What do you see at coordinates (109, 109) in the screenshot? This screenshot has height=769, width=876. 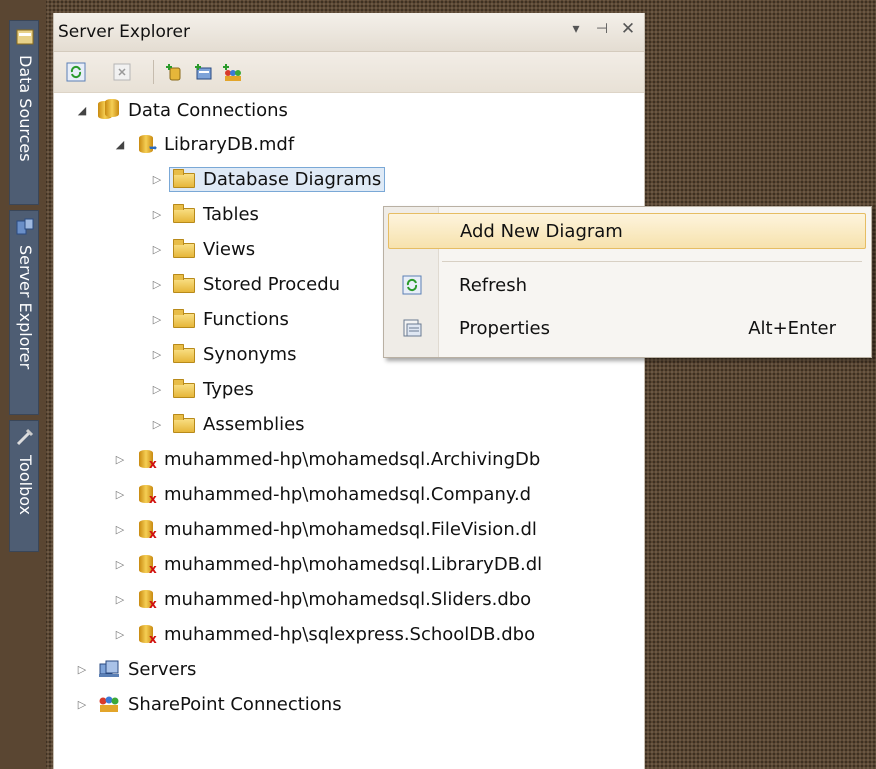 I see `data-connections-icon` at bounding box center [109, 109].